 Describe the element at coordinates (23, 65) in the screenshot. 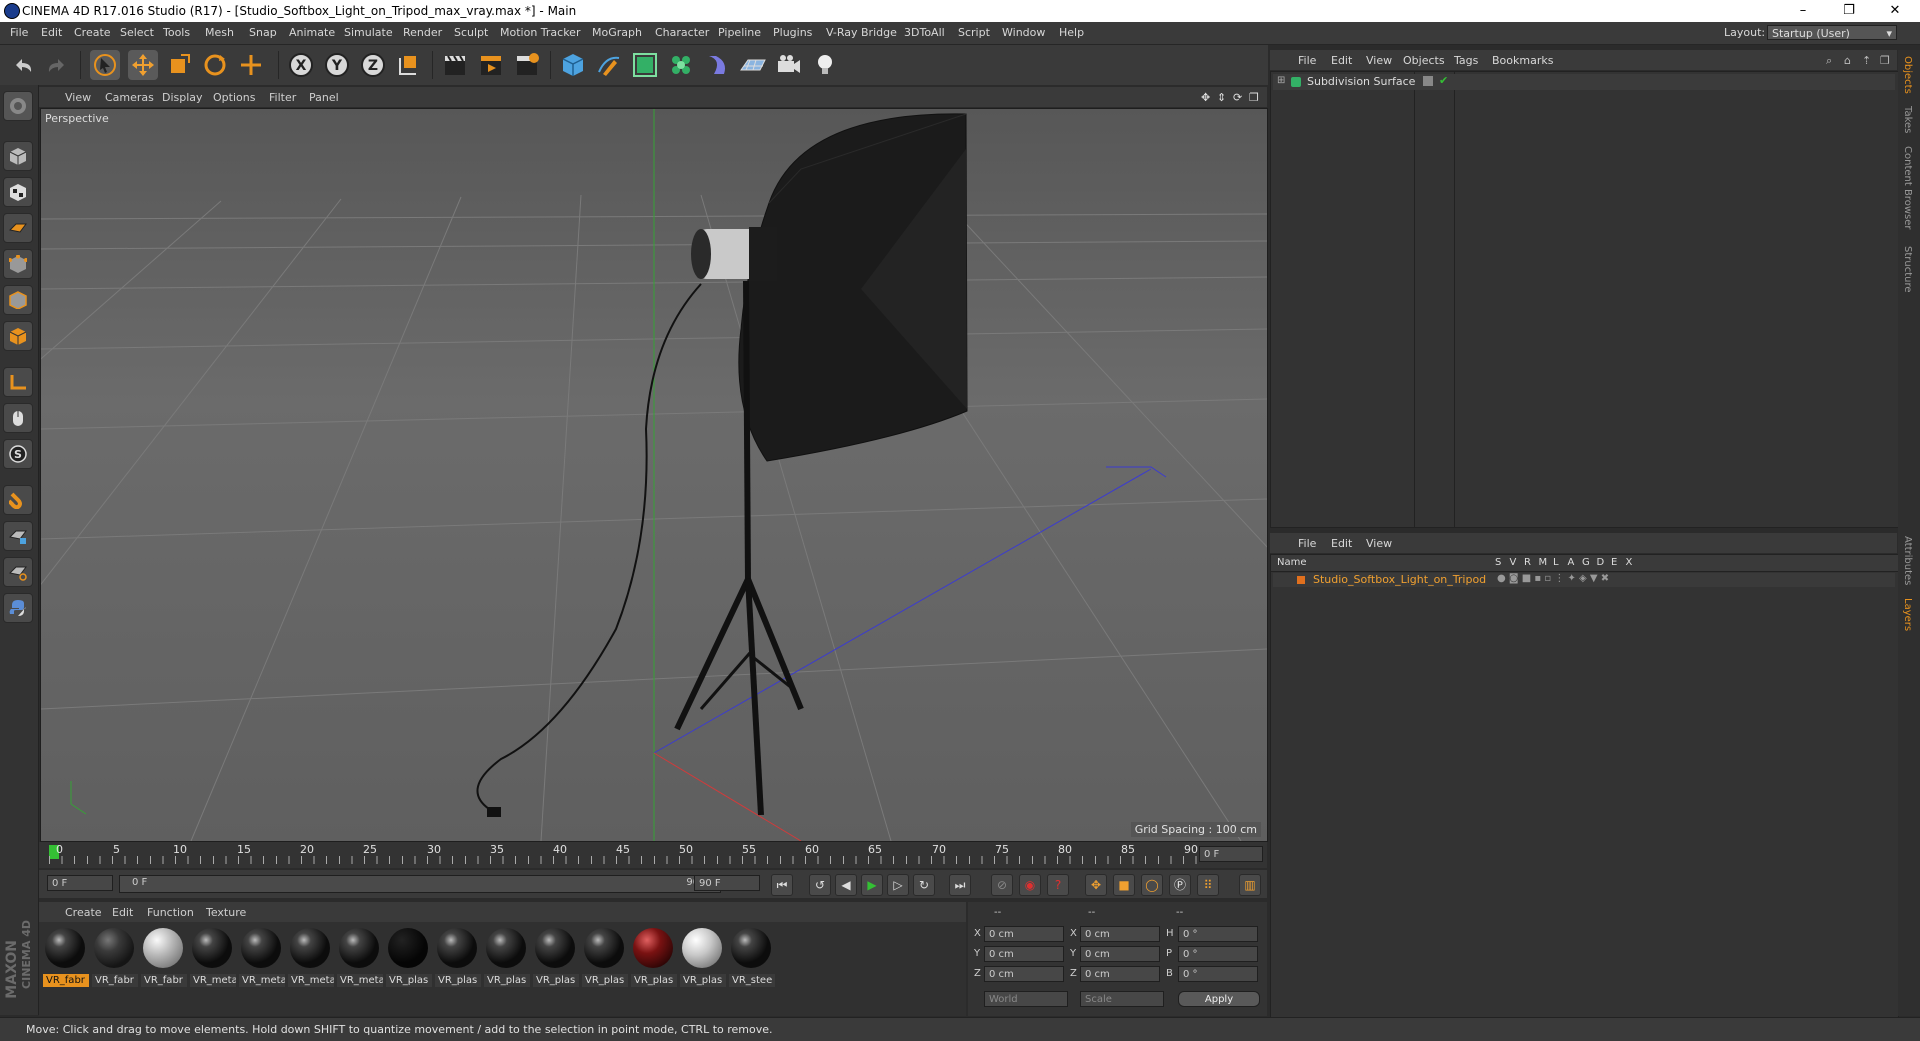

I see `undo-button` at that location.